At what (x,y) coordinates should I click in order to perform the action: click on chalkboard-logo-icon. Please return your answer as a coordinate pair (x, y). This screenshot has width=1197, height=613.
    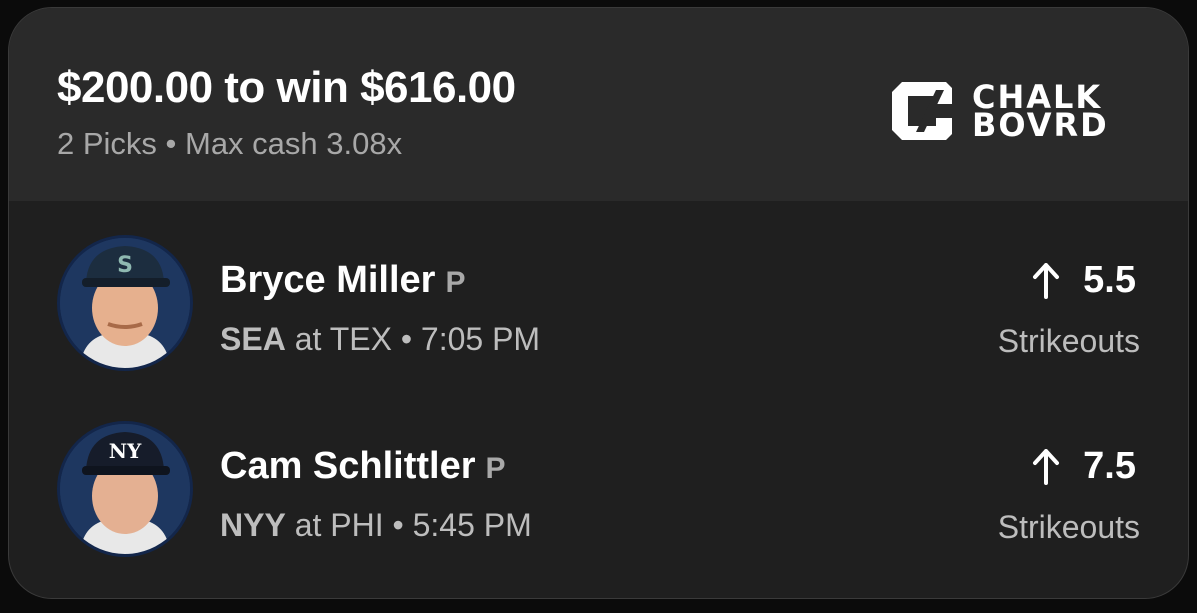
    Looking at the image, I should click on (922, 111).